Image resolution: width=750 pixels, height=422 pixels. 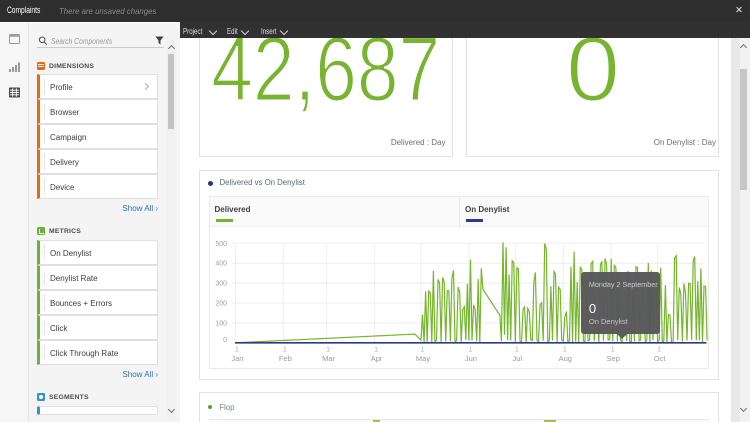 I want to click on svg-text: May, so click(x=423, y=358).